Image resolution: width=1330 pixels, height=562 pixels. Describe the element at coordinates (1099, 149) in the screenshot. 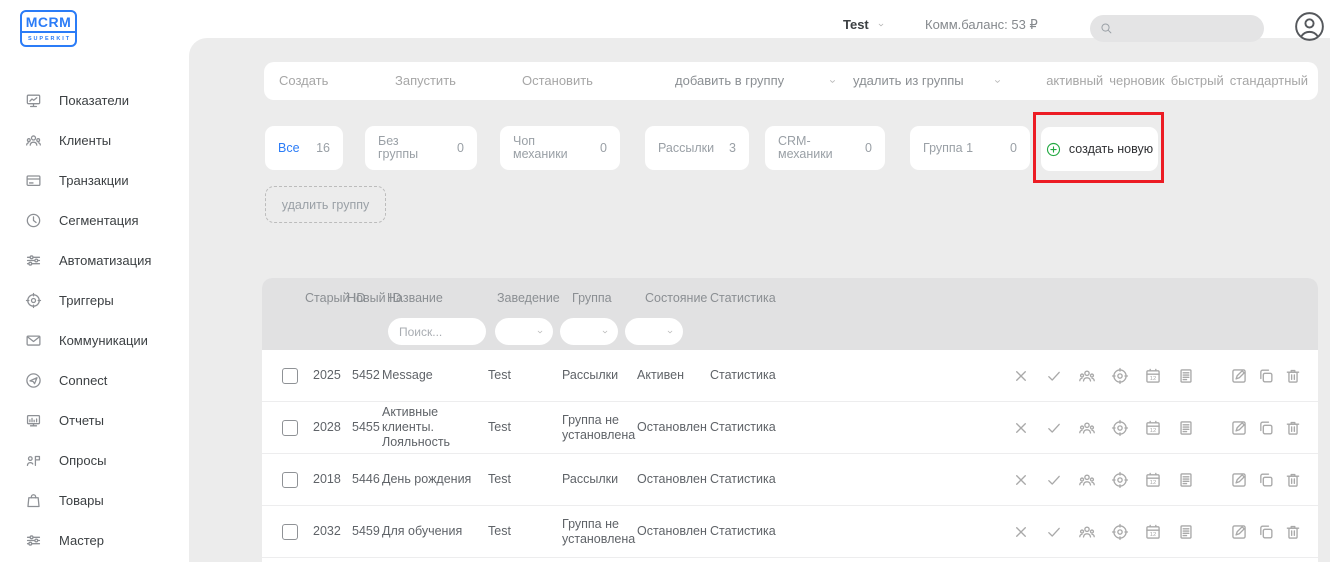

I see `create-new-group-button: создать новую` at that location.